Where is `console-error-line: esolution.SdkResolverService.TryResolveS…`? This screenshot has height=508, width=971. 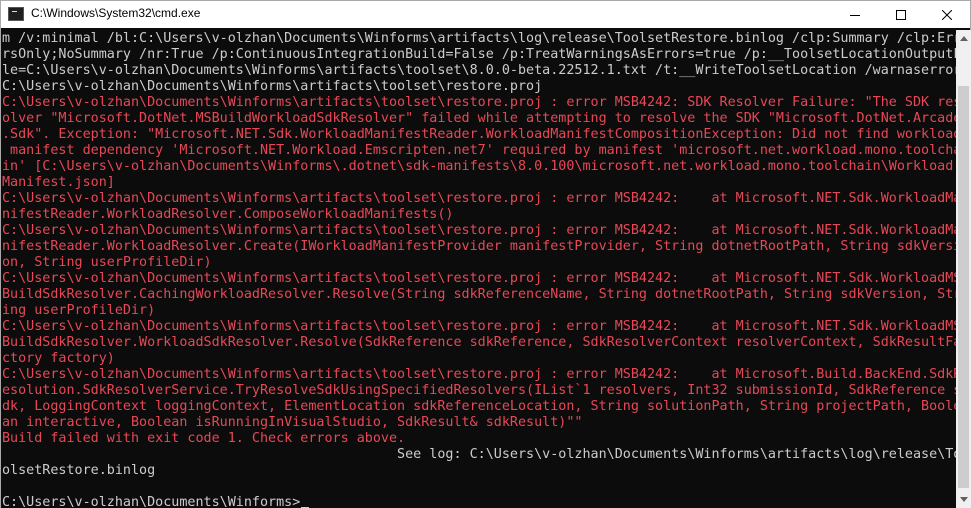
console-error-line: esolution.SdkResolverService.TryResolveS… is located at coordinates (479, 390).